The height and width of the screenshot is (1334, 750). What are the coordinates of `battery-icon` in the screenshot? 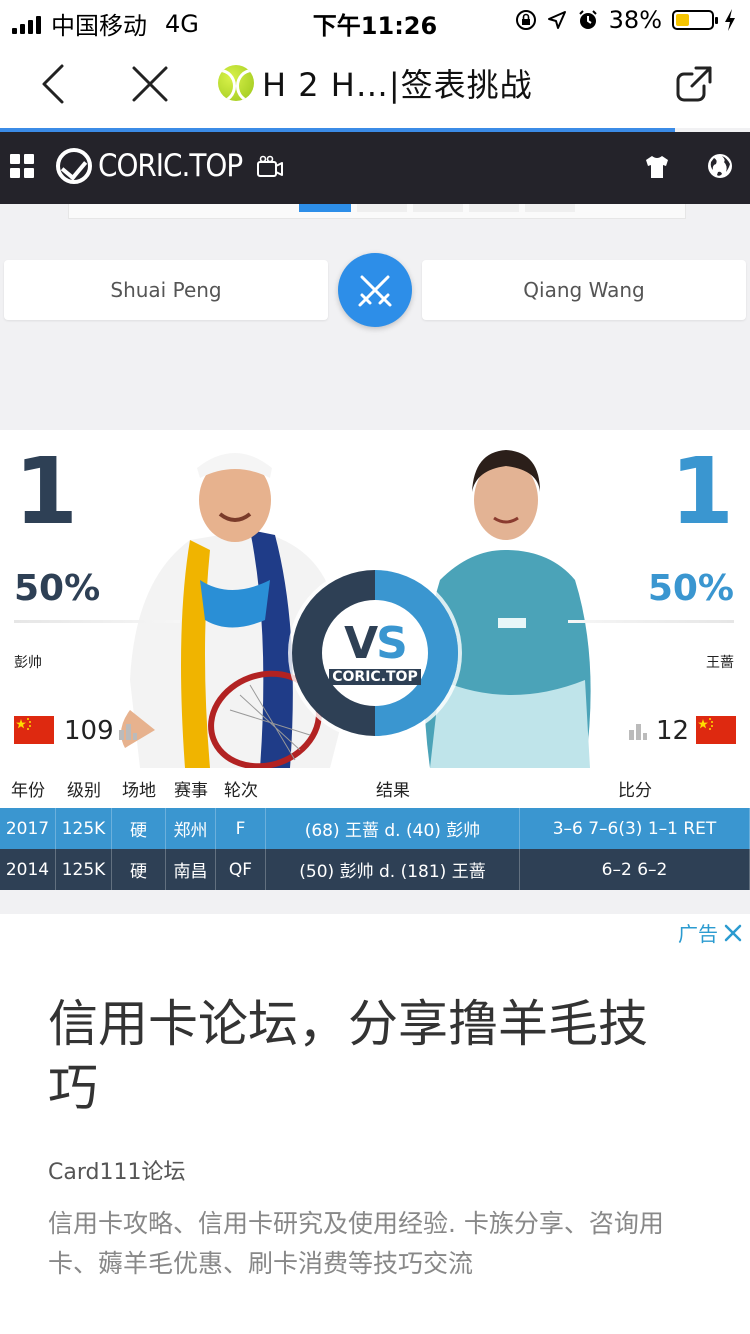 It's located at (695, 20).